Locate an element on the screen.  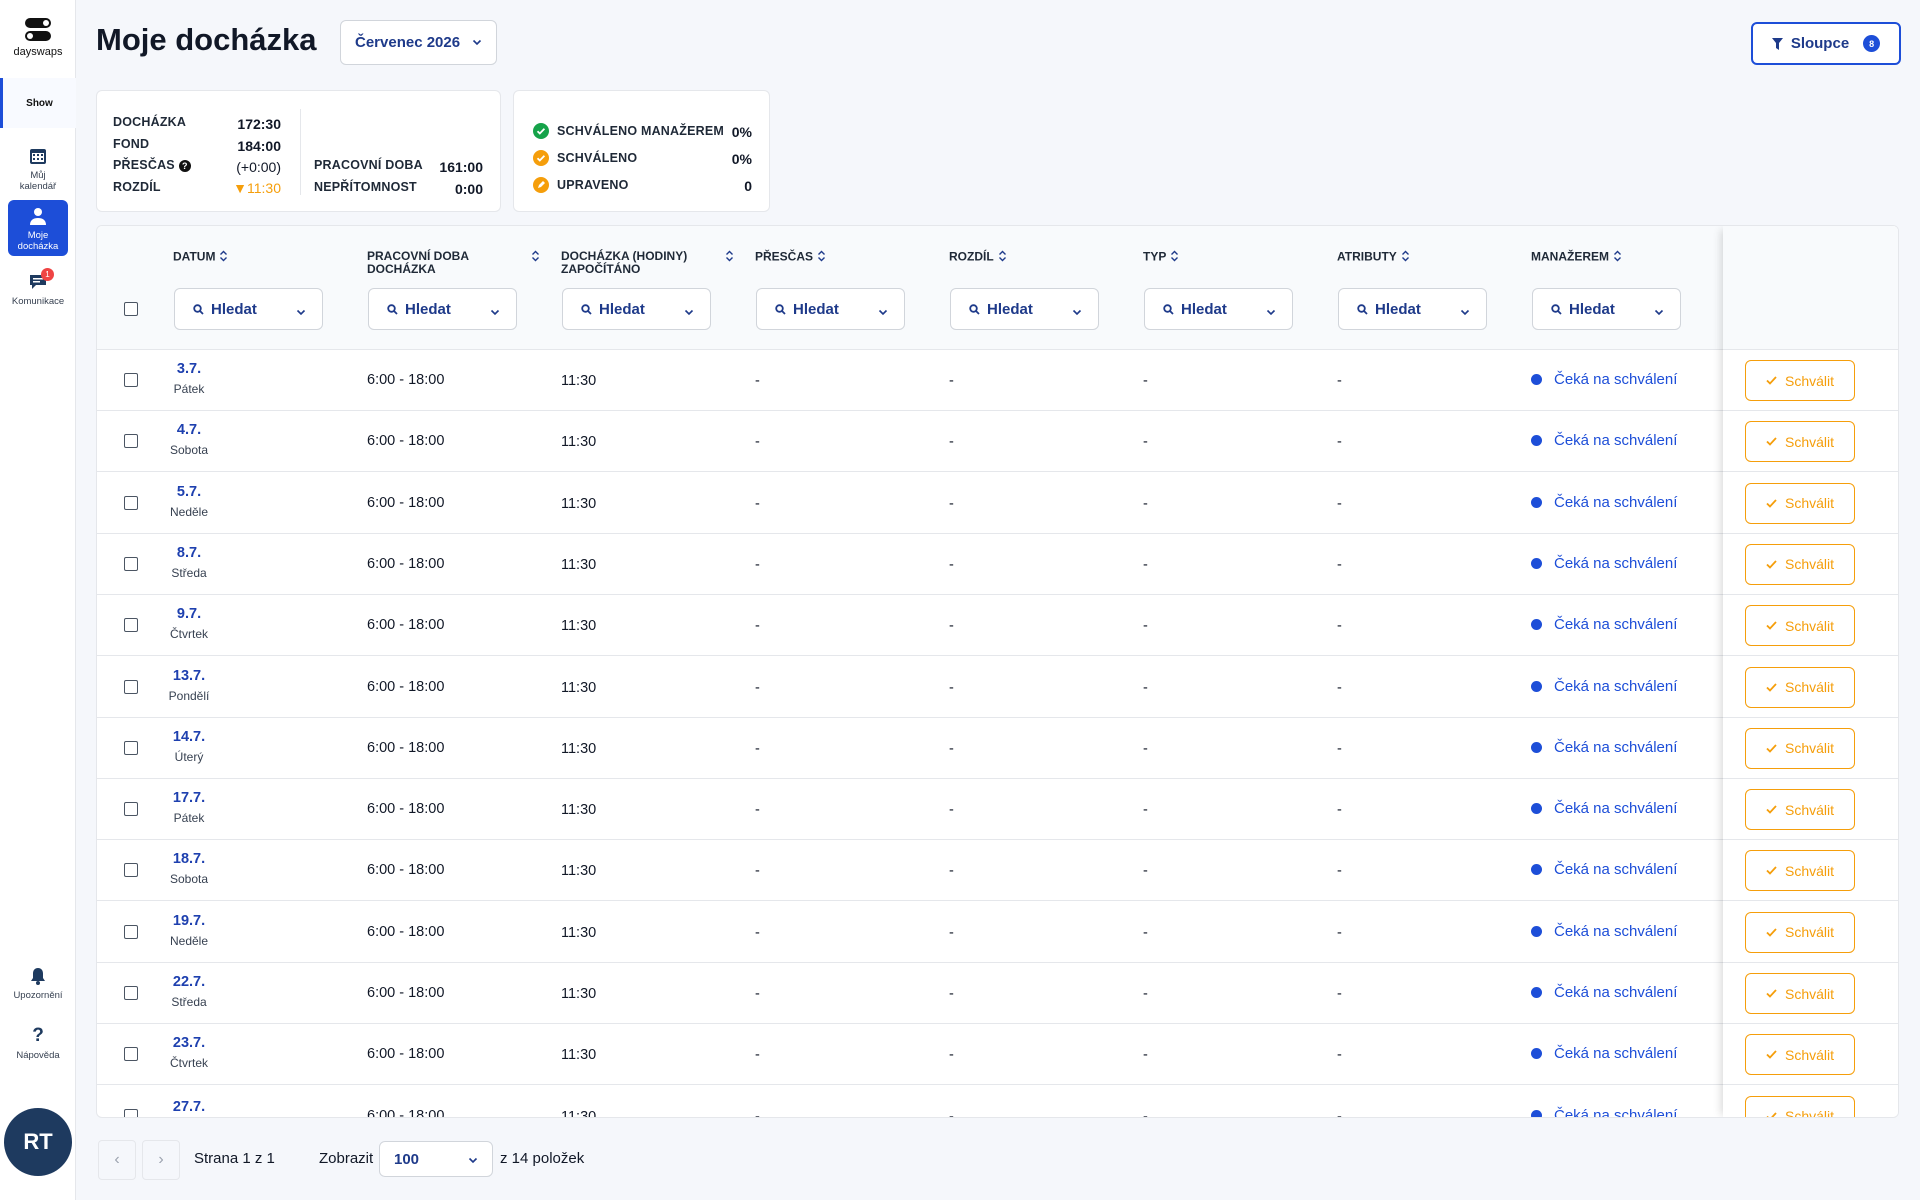
row-date: 5.7. is located at coordinates (189, 492).